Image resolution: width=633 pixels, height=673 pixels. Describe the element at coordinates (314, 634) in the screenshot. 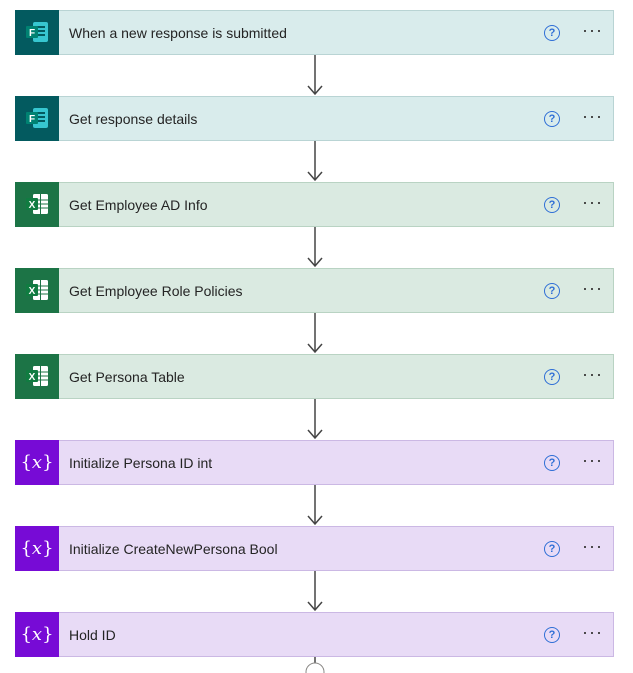

I see `step-hold-id: {𝑥} Hold ID ? ···` at that location.